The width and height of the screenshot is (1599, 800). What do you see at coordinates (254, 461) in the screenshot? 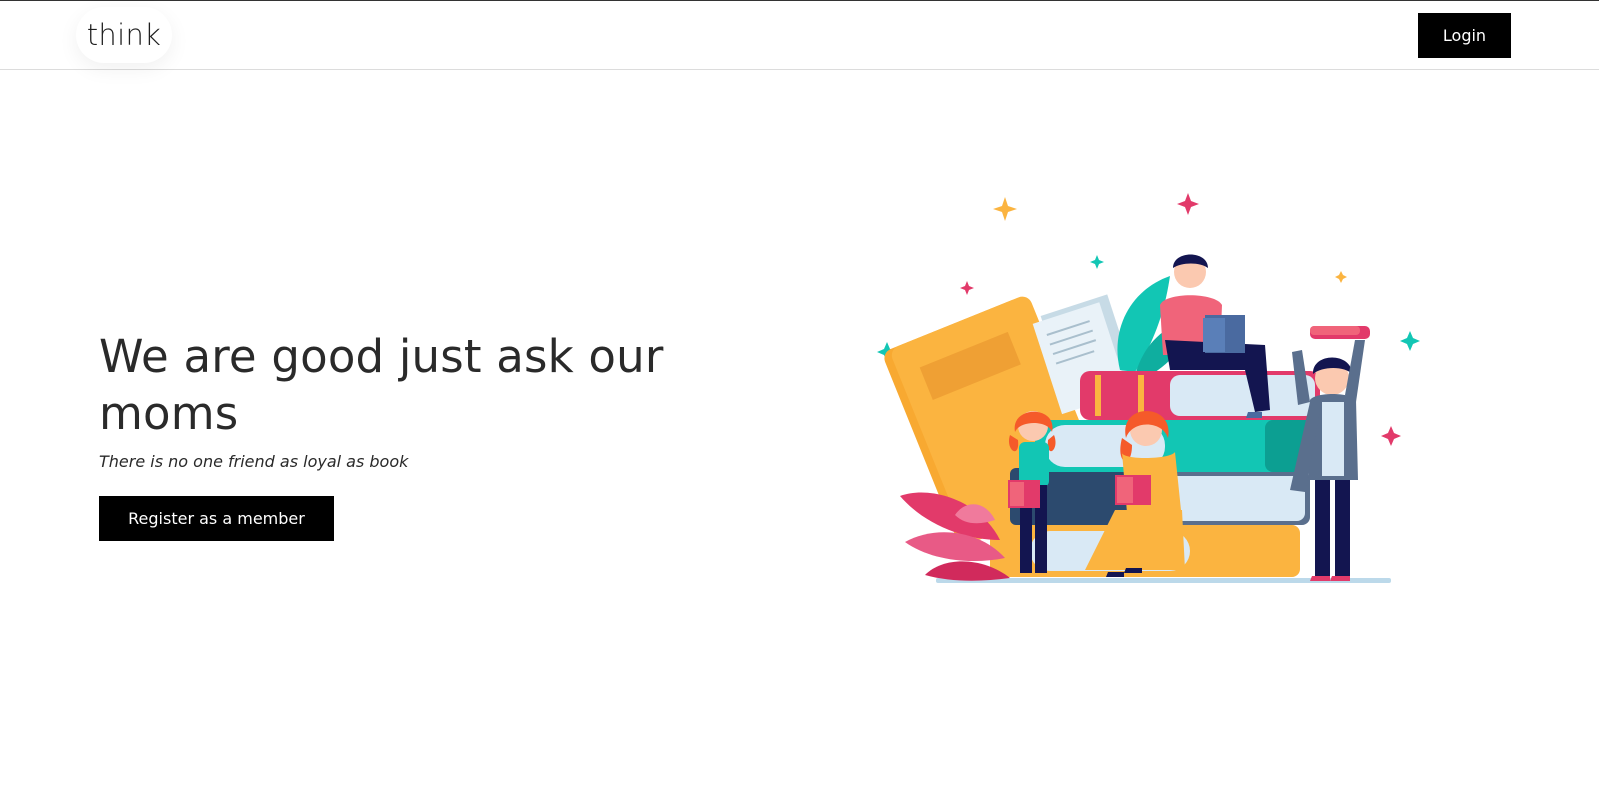
I see `hero-subtitle: There is no one friend as loyal as book` at bounding box center [254, 461].